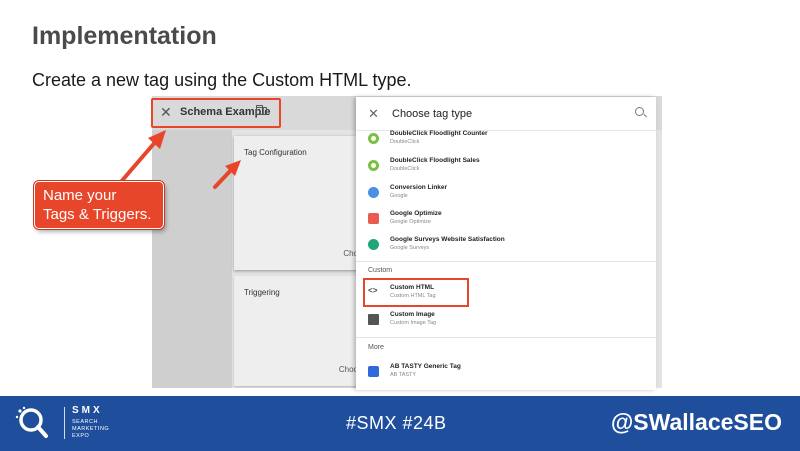  I want to click on event-hashtag: #SMX #24B, so click(396, 423).